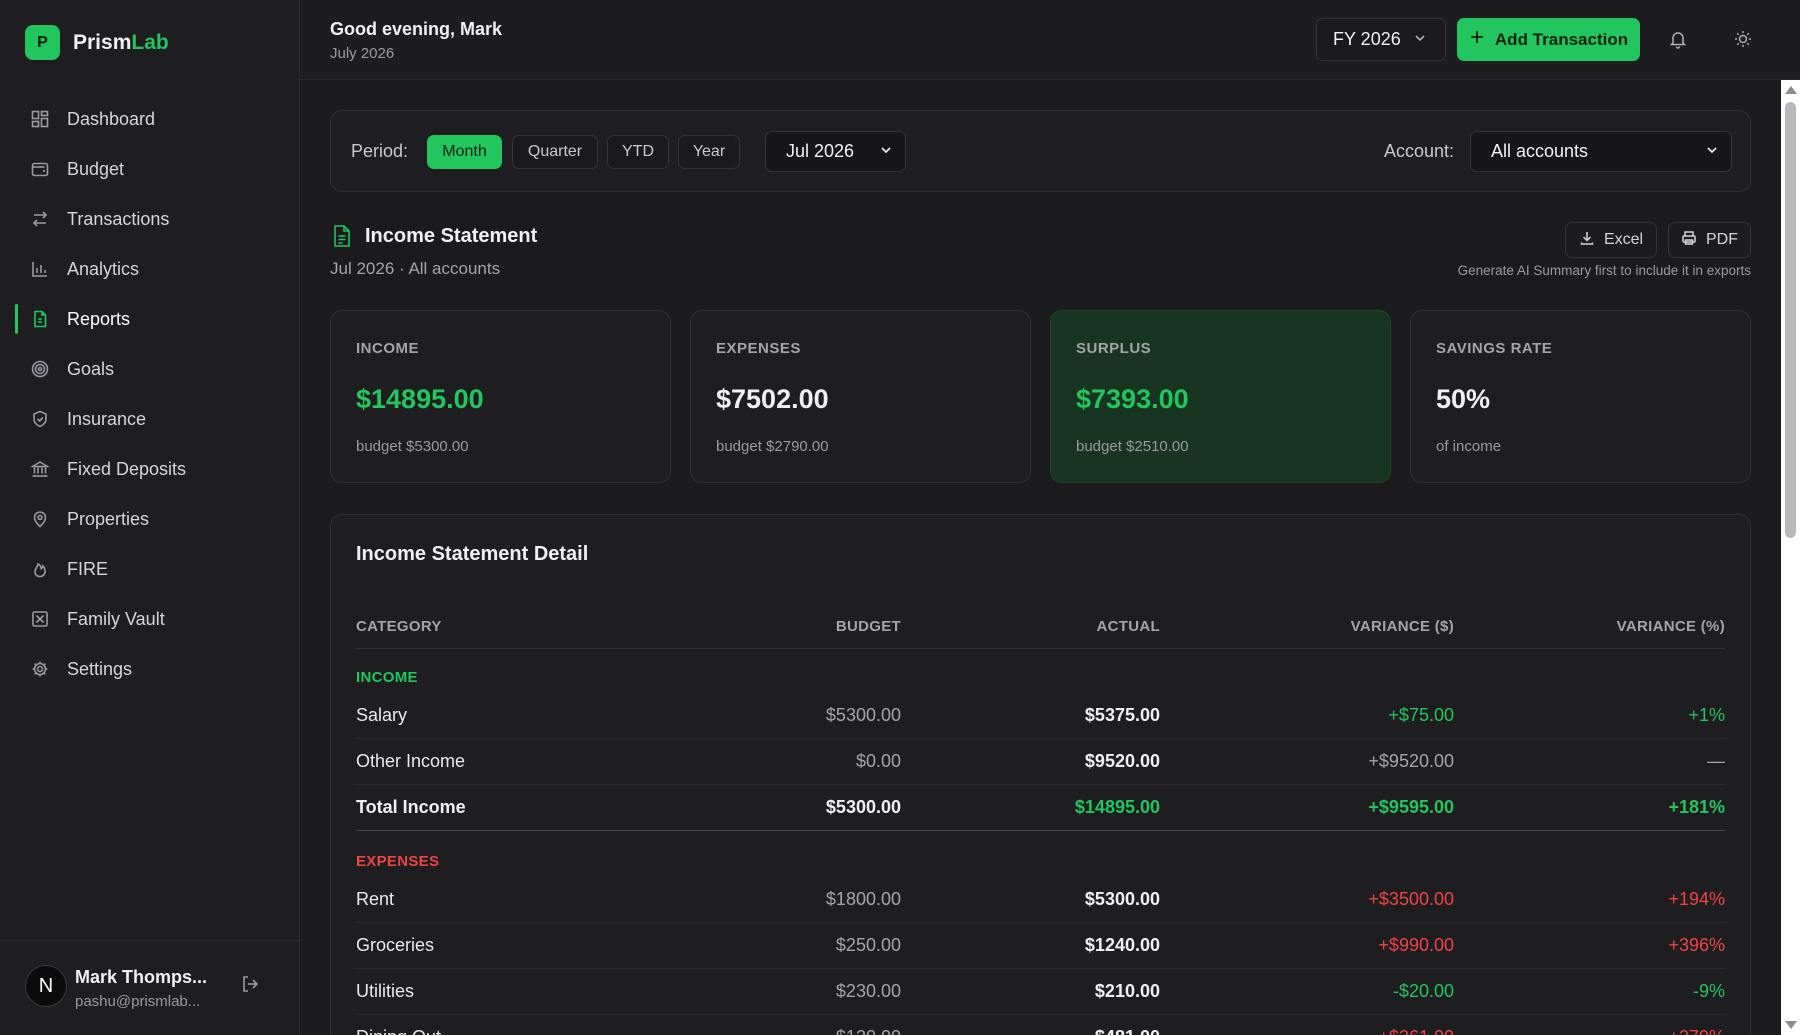  I want to click on page-scrollbar, so click(1790, 557).